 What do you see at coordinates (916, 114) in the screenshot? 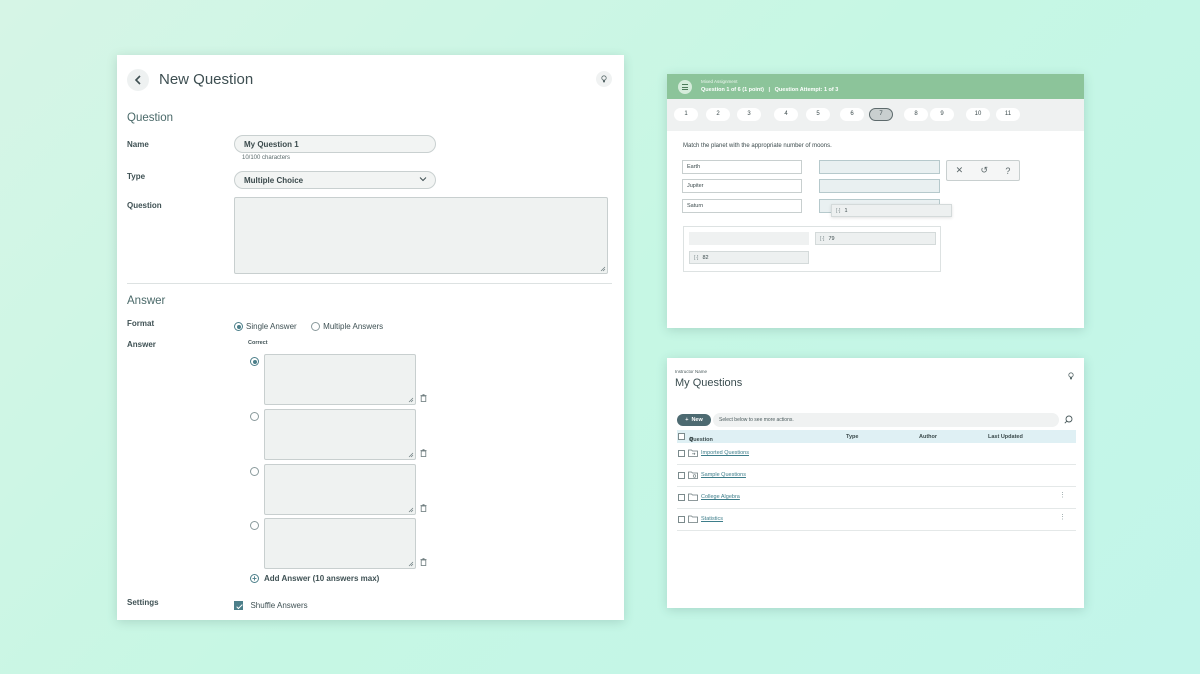
I see `question-nav-8: 8` at bounding box center [916, 114].